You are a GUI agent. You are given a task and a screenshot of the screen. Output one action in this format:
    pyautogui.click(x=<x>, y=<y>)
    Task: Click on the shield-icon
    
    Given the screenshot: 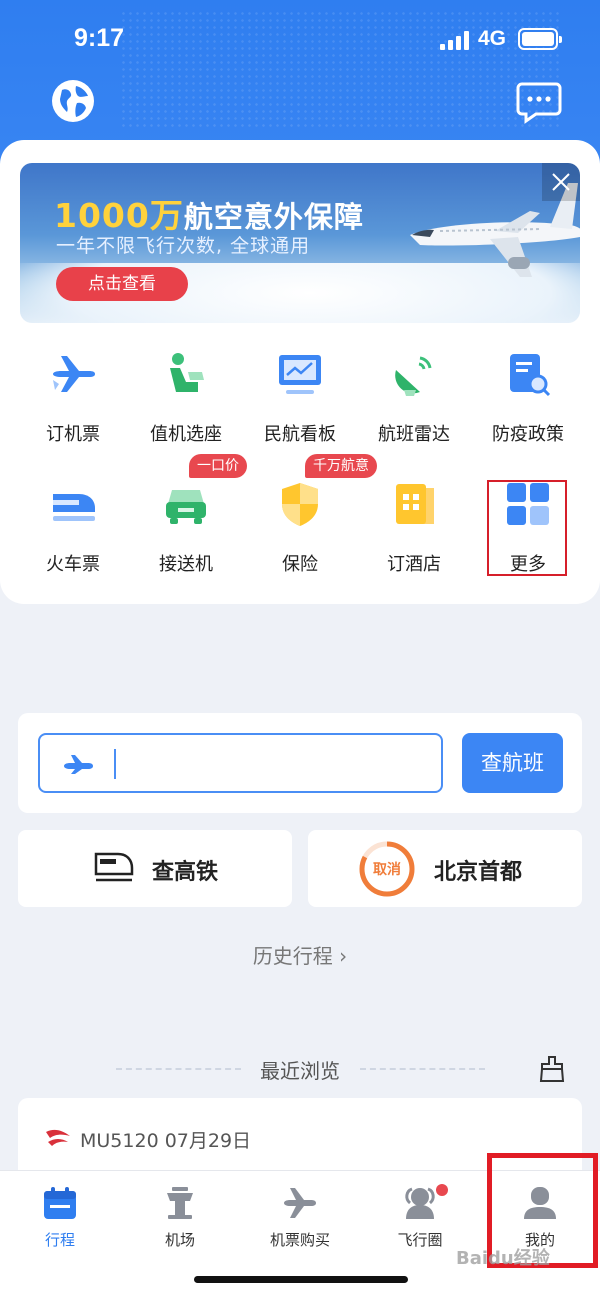 What is the action you would take?
    pyautogui.click(x=300, y=504)
    